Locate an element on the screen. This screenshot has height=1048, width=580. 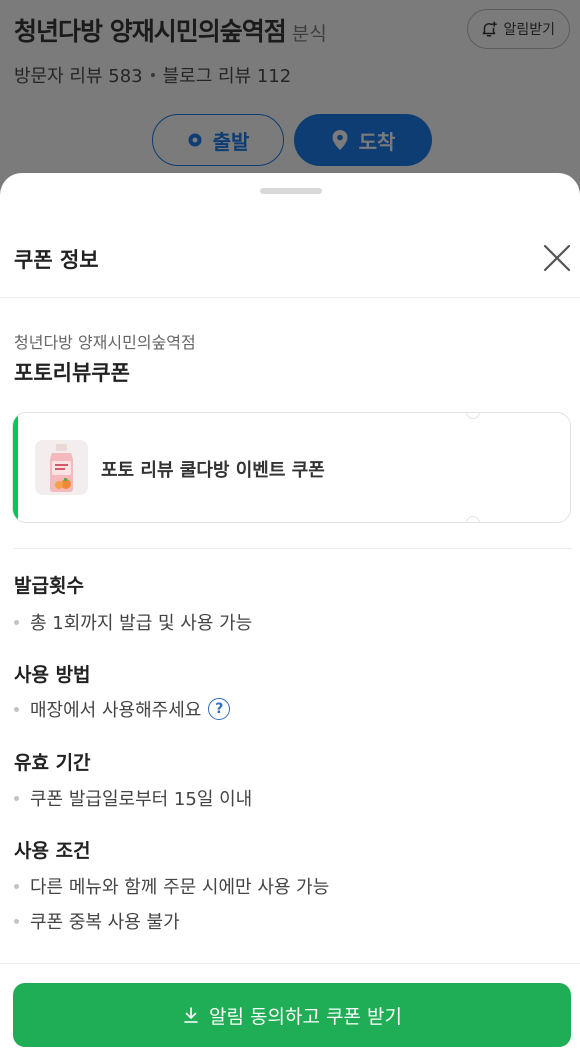
place-title: 청년다방 양재시민의숲역점 분식 is located at coordinates (170, 30).